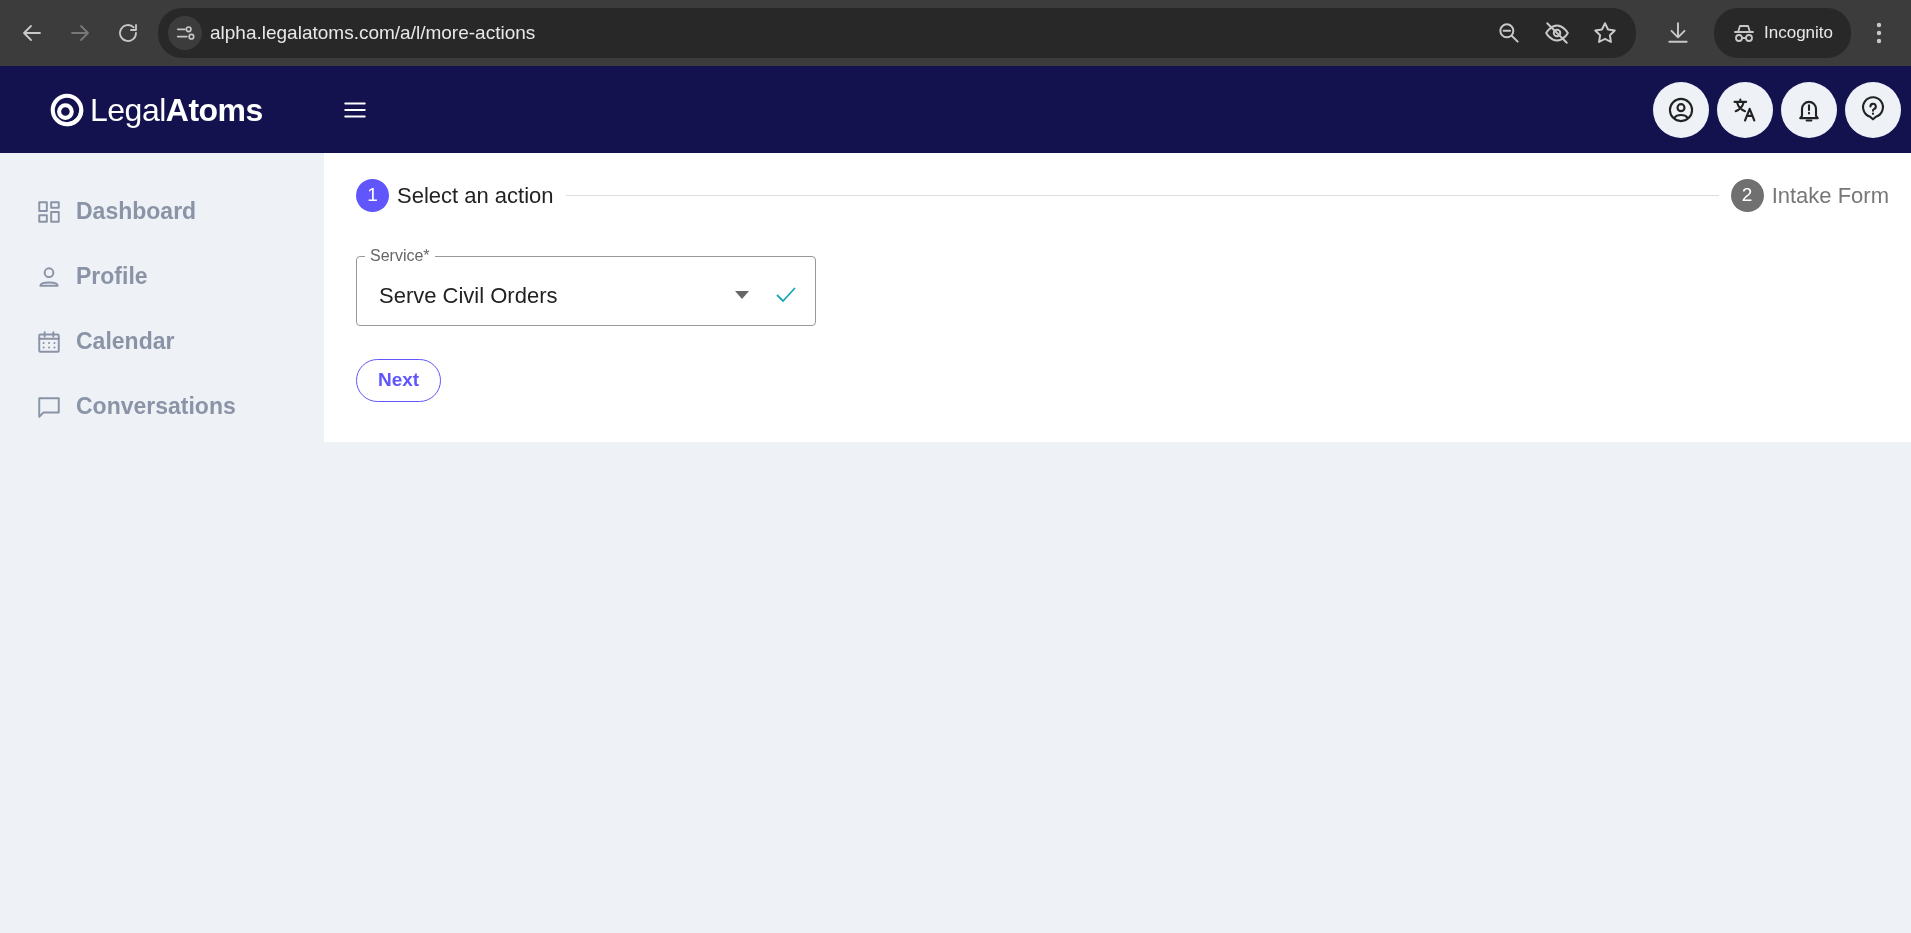  What do you see at coordinates (1747, 195) in the screenshot?
I see `step-number: 2` at bounding box center [1747, 195].